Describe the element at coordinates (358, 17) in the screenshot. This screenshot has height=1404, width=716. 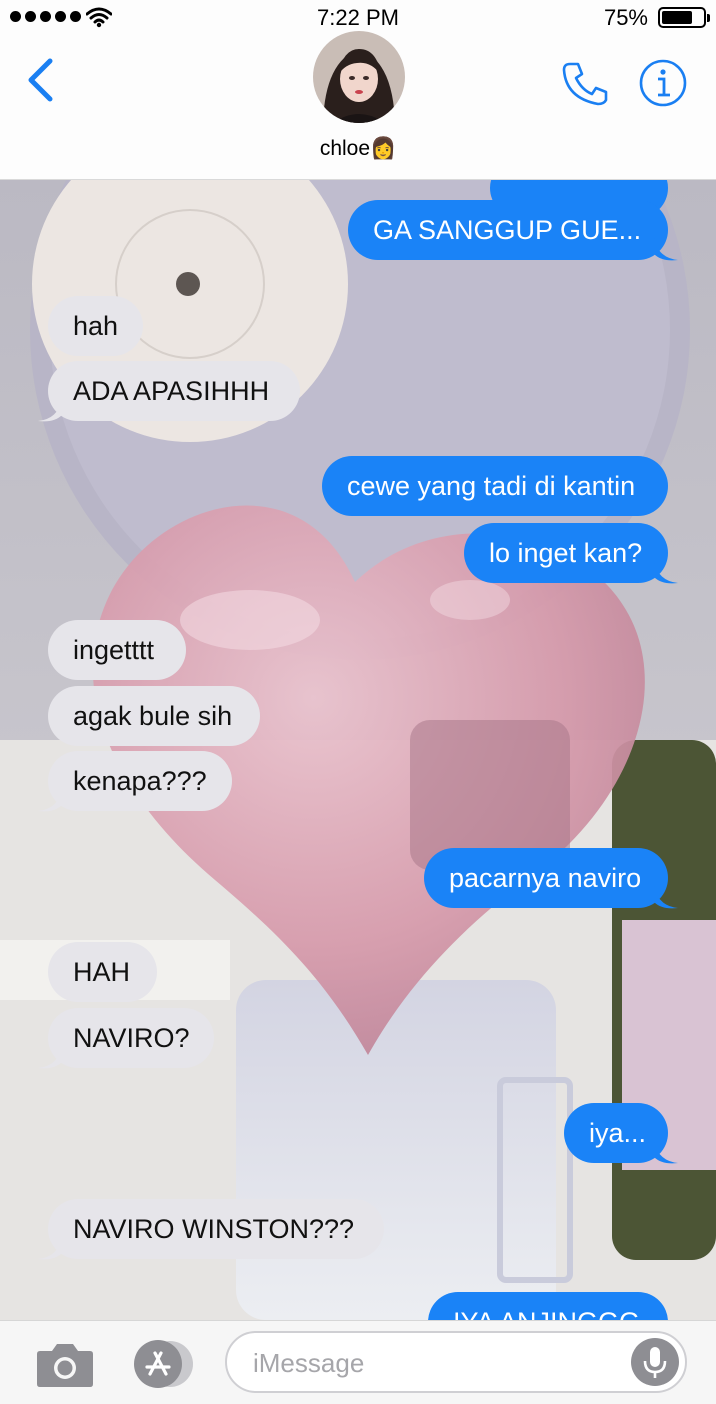
I see `status-bar: 7:22 PM 75%` at that location.